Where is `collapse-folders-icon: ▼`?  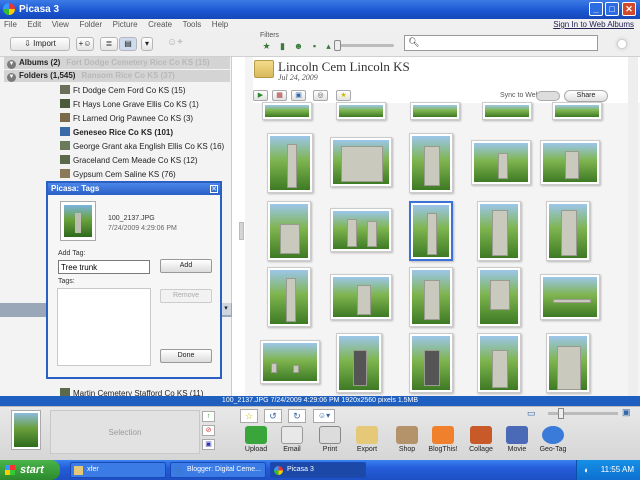
collapse-folders-icon: ▼ is located at coordinates (11, 77).